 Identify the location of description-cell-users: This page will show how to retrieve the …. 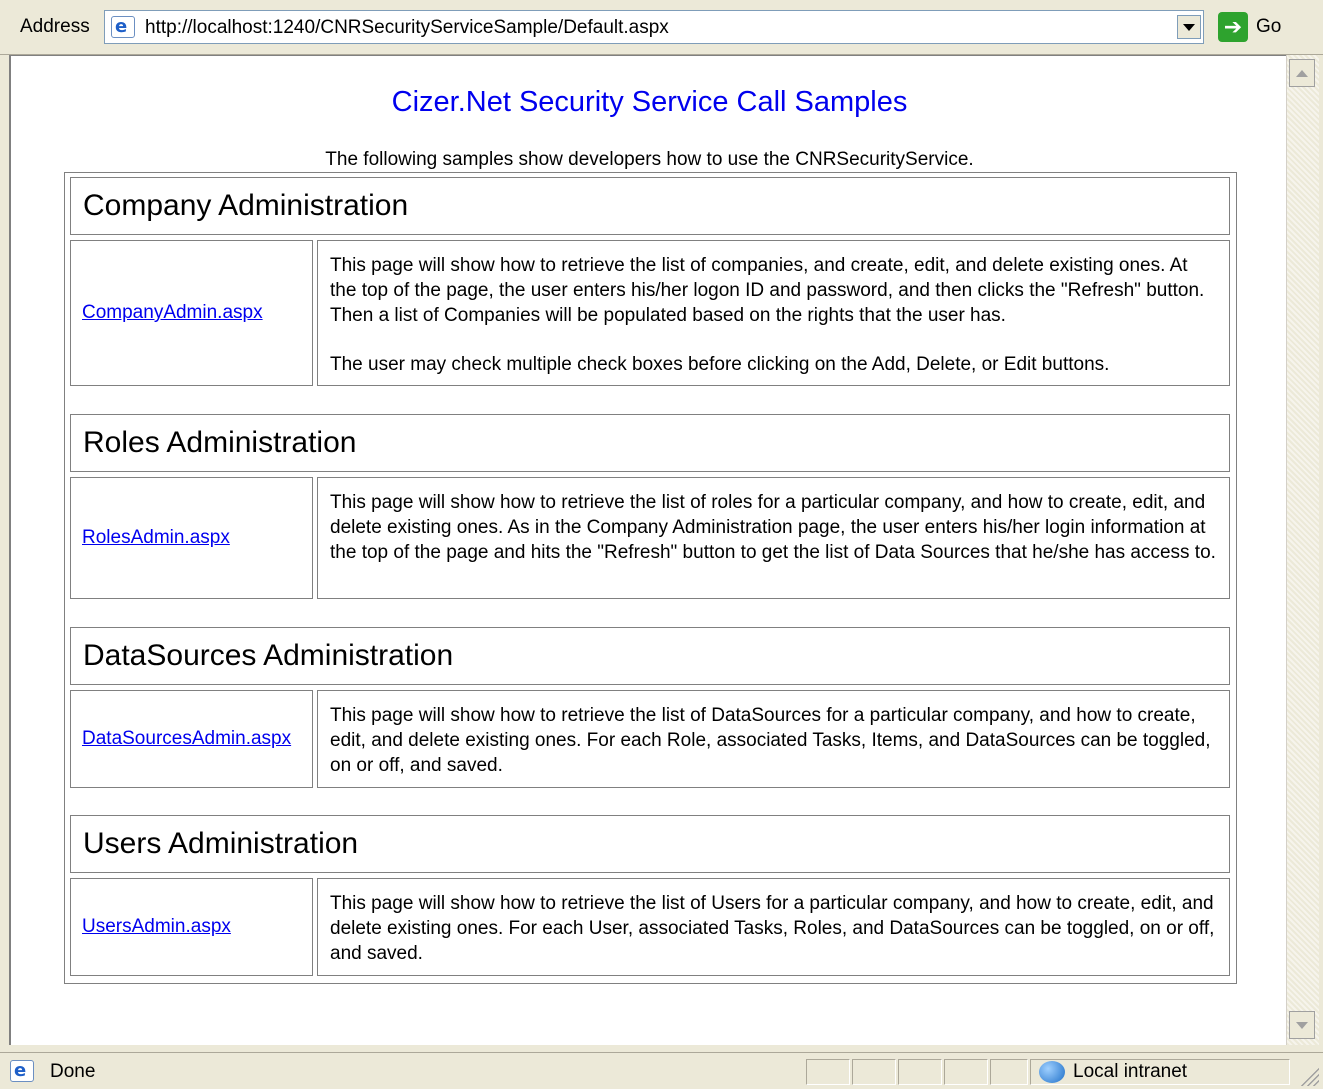
(773, 927).